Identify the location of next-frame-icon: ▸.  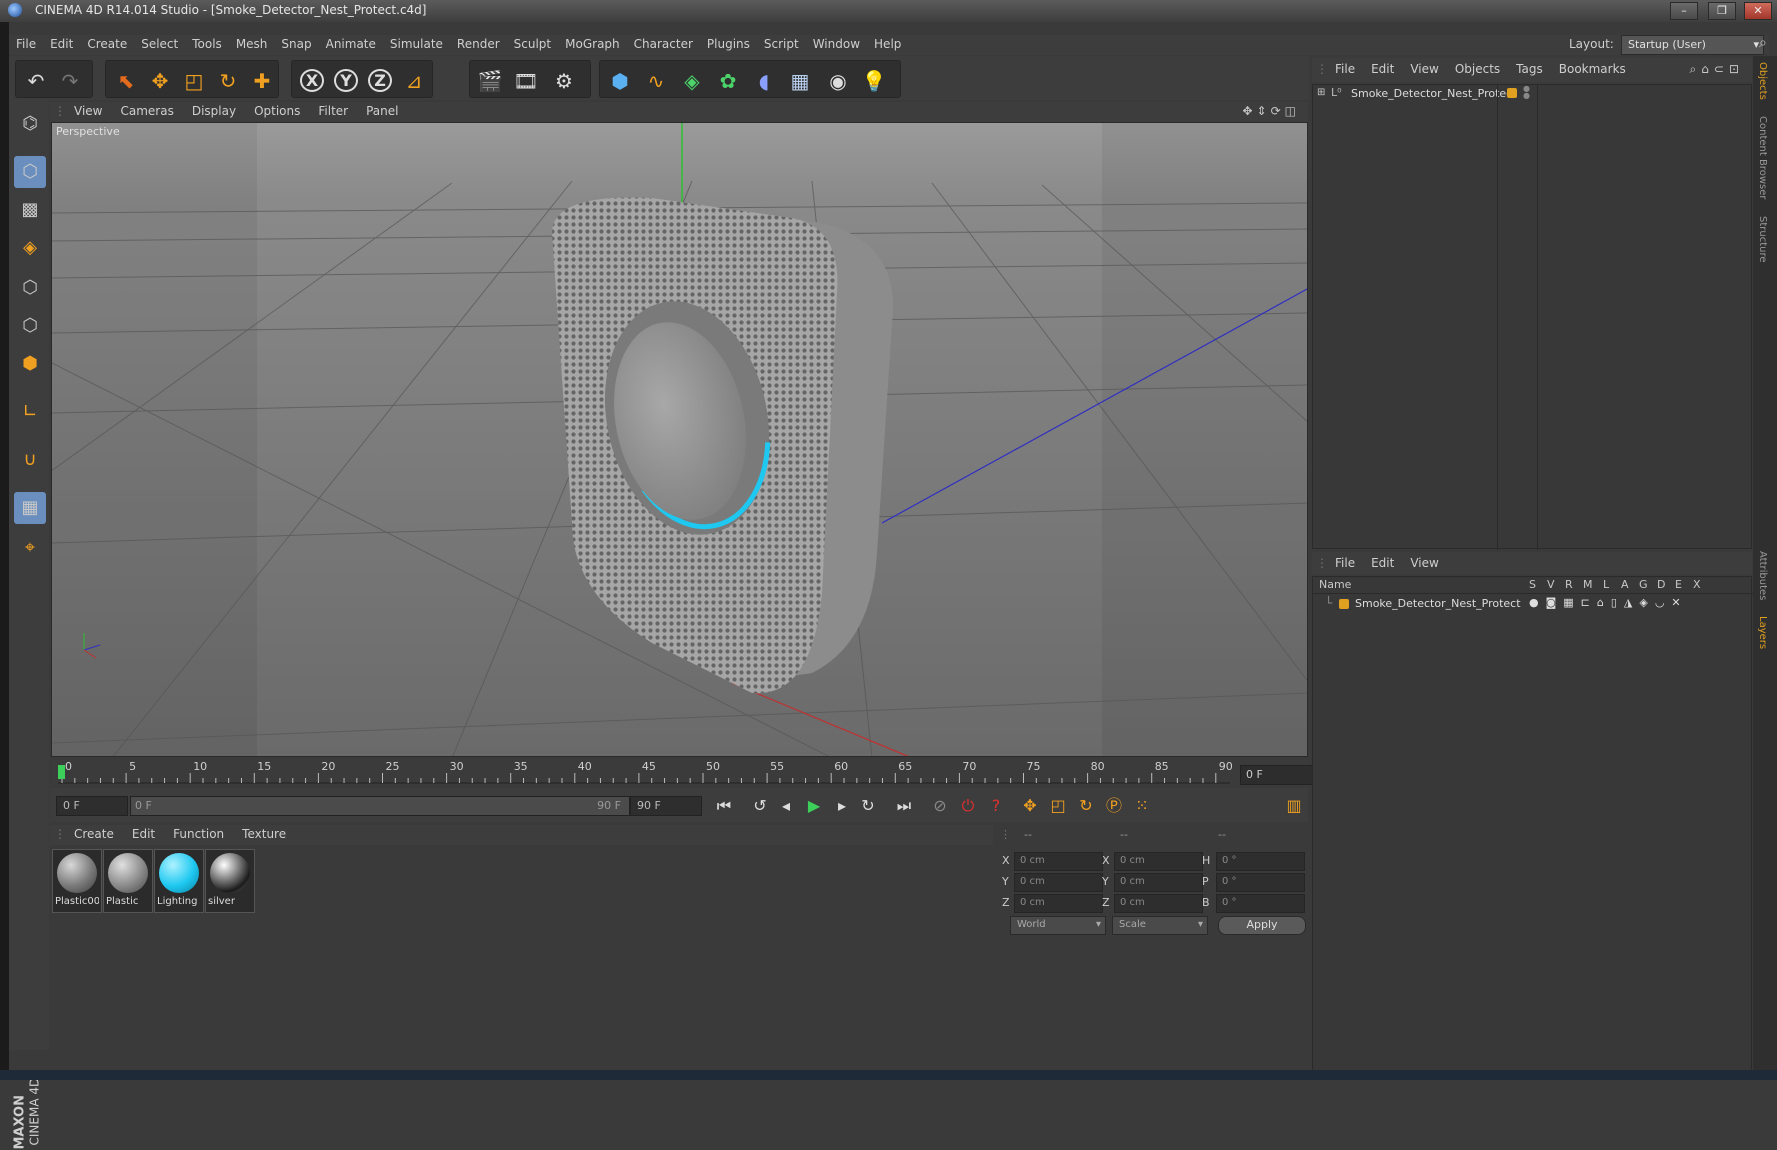
(842, 806).